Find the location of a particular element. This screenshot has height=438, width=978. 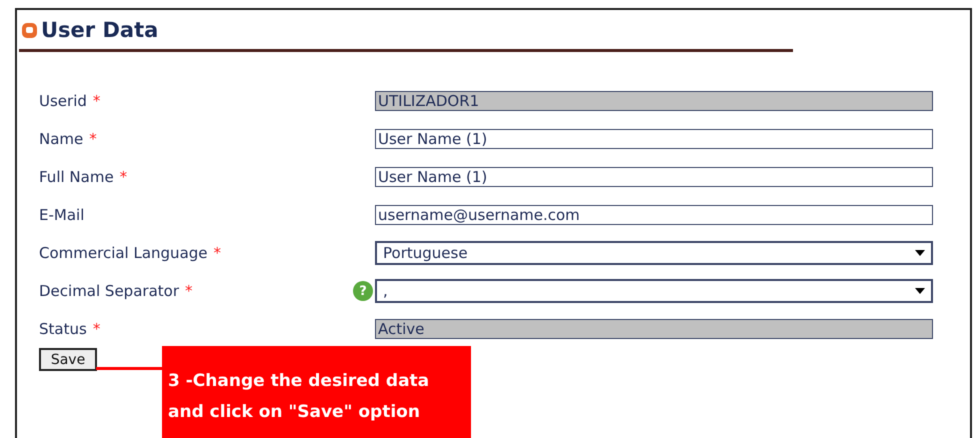

logo-icon is located at coordinates (29, 30).